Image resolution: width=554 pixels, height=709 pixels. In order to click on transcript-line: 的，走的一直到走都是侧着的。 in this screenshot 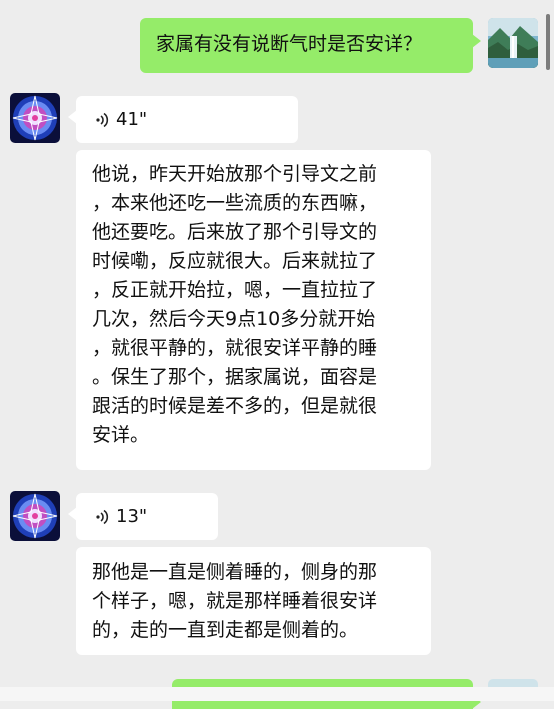, I will do `click(225, 630)`.